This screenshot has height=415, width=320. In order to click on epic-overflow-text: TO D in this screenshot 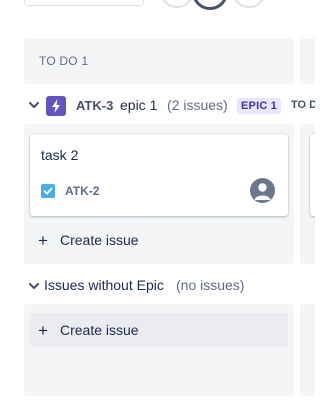, I will do `click(303, 105)`.